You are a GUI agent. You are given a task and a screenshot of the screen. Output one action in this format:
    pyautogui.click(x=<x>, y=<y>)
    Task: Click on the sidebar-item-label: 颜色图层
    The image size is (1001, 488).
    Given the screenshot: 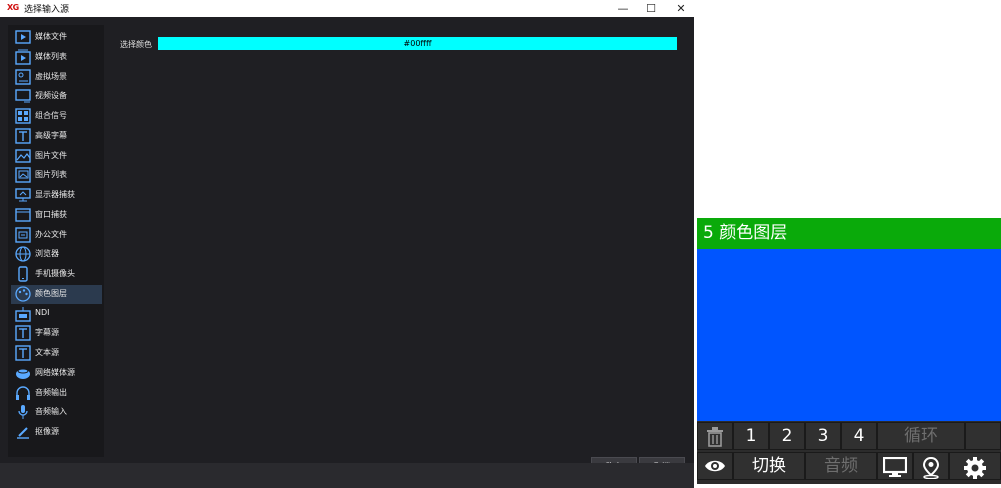 What is the action you would take?
    pyautogui.click(x=51, y=293)
    